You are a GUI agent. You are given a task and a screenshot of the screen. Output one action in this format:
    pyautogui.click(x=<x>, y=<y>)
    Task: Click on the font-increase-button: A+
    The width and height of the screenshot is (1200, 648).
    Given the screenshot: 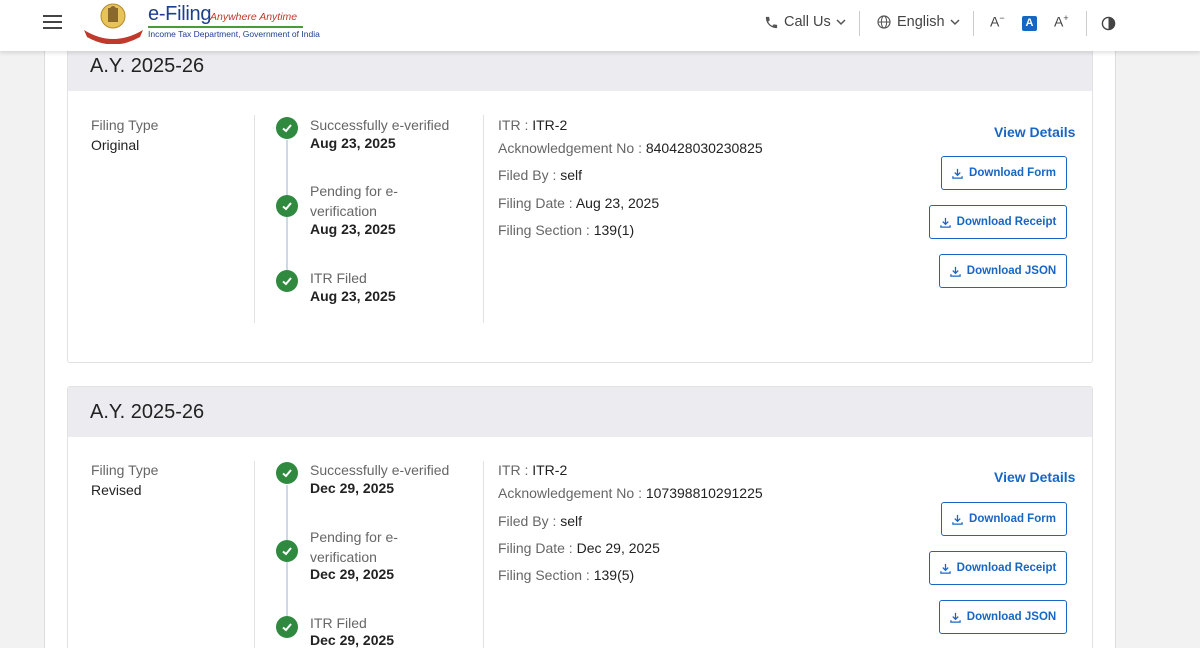 What is the action you would take?
    pyautogui.click(x=1061, y=21)
    